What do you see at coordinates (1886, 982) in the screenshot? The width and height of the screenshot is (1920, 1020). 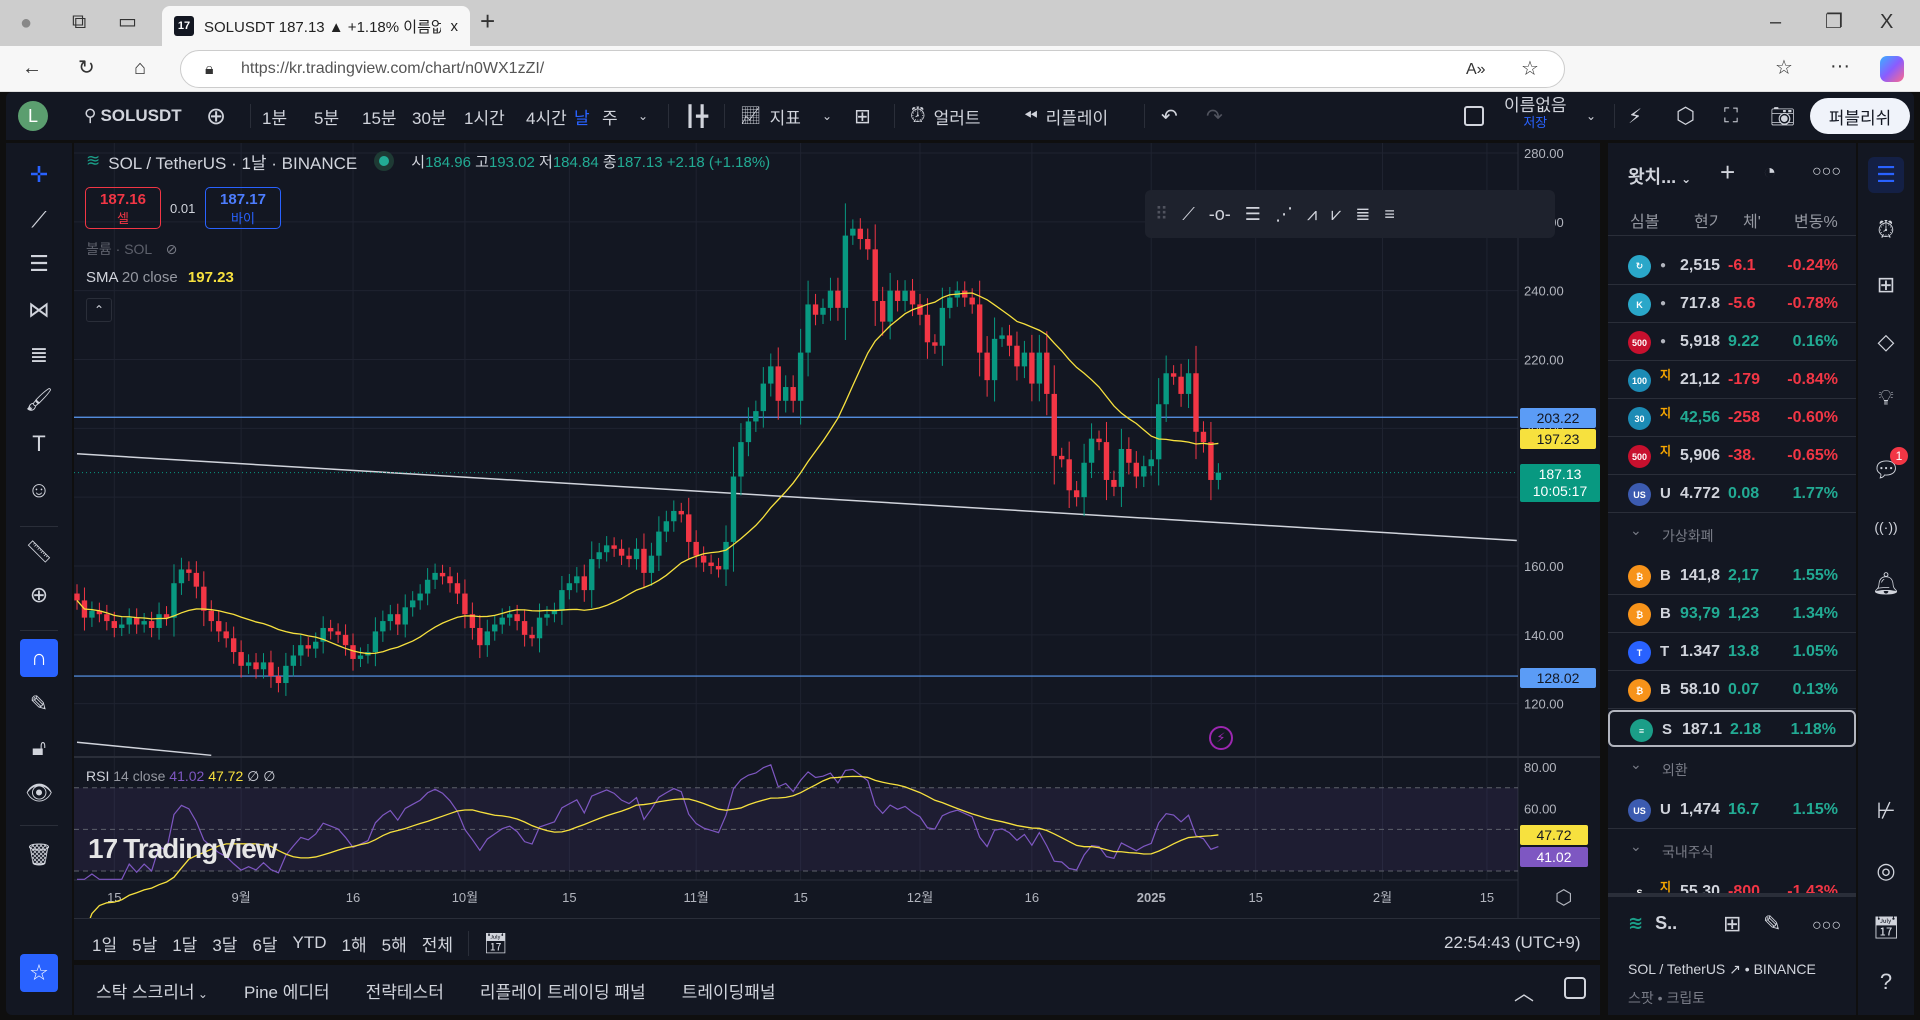 I see `help-icon: ?` at bounding box center [1886, 982].